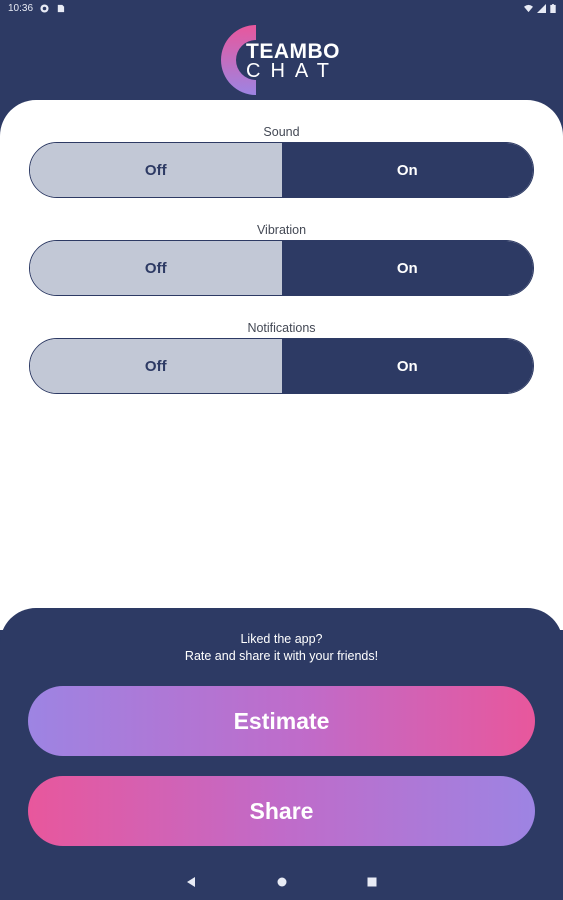 This screenshot has width=563, height=900. Describe the element at coordinates (407, 268) in the screenshot. I see `vibration-on-option: On` at that location.